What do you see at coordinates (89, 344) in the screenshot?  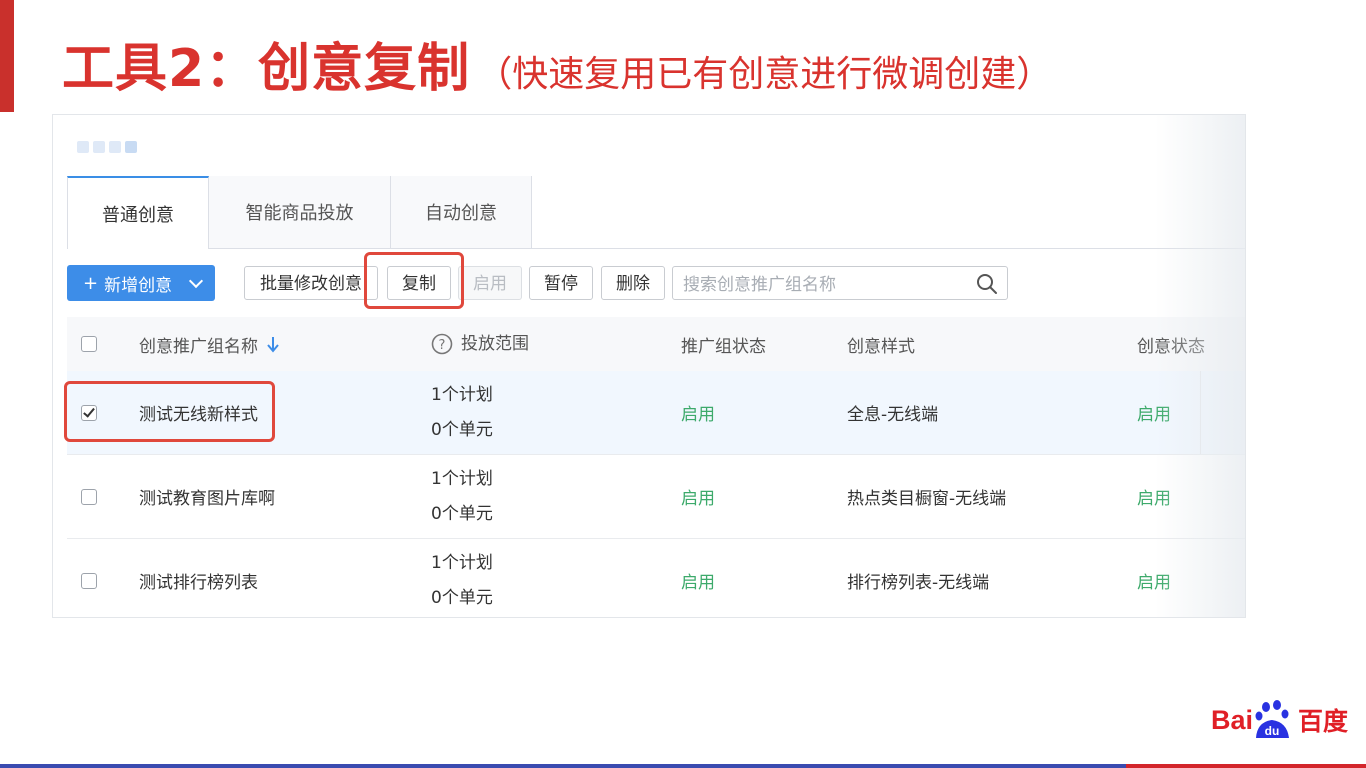 I see `select-all-checkbox` at bounding box center [89, 344].